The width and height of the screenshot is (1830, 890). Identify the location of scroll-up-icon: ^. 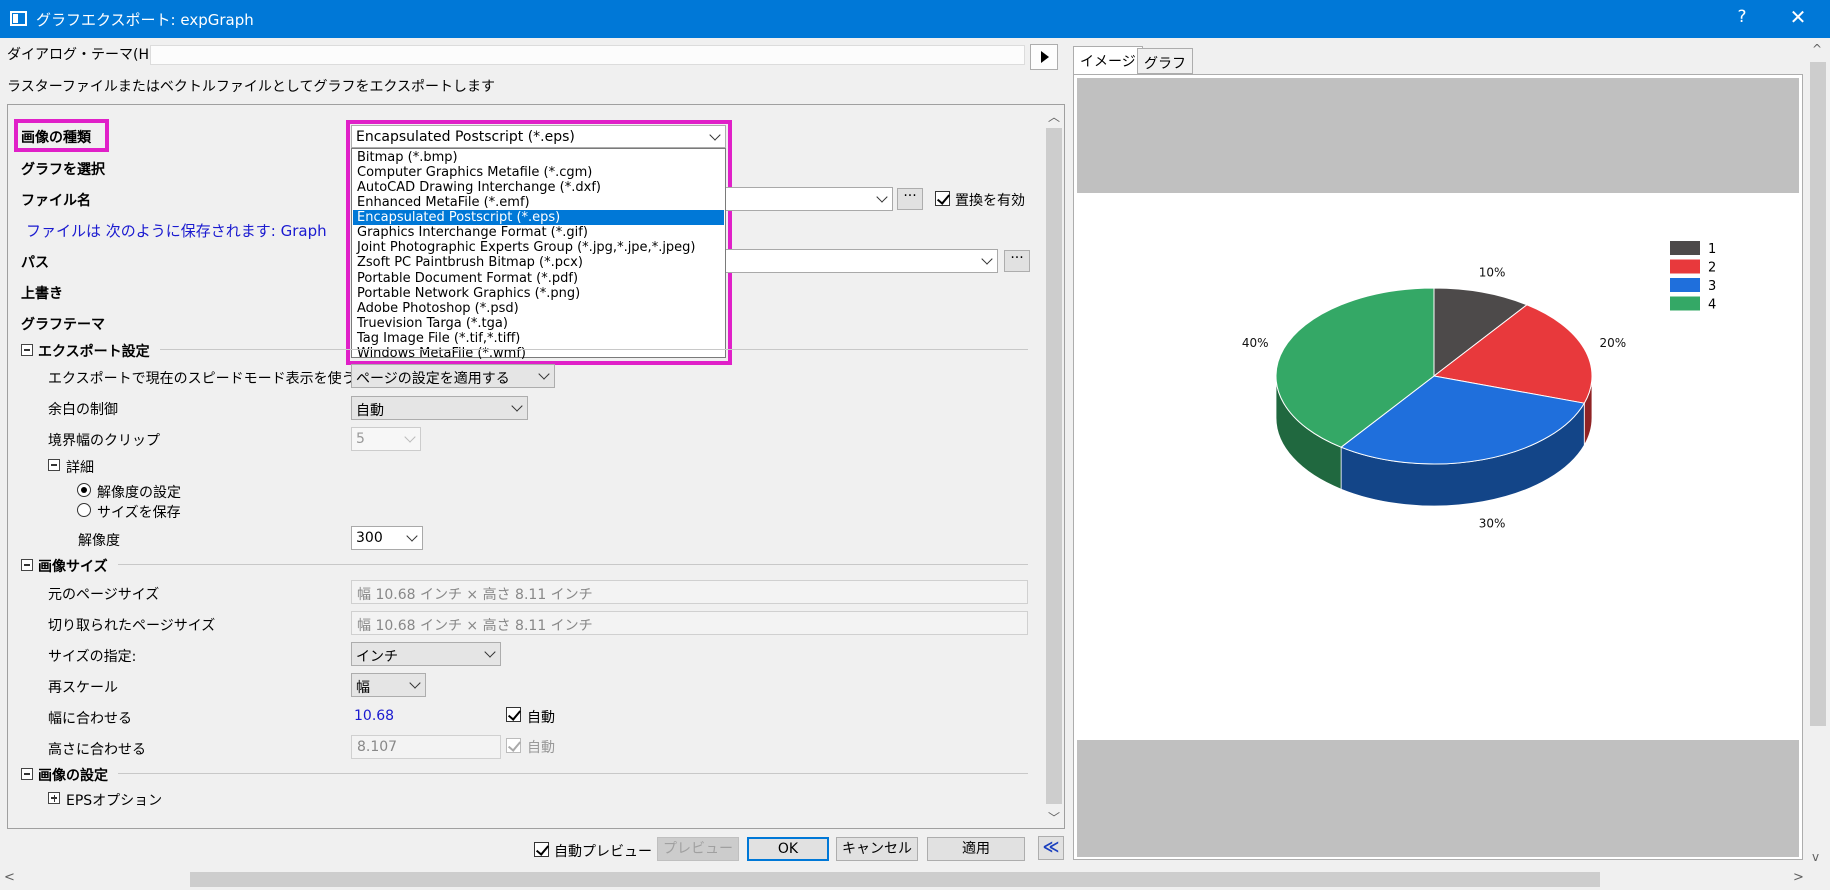
(1817, 49).